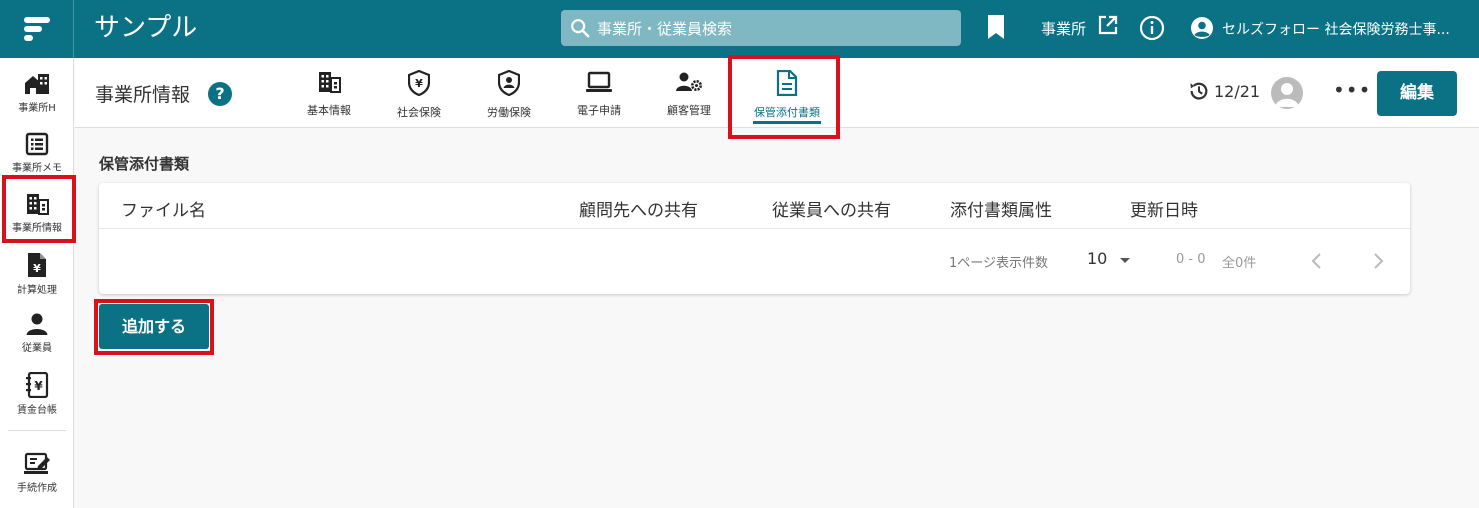  I want to click on document-icon, so click(787, 83).